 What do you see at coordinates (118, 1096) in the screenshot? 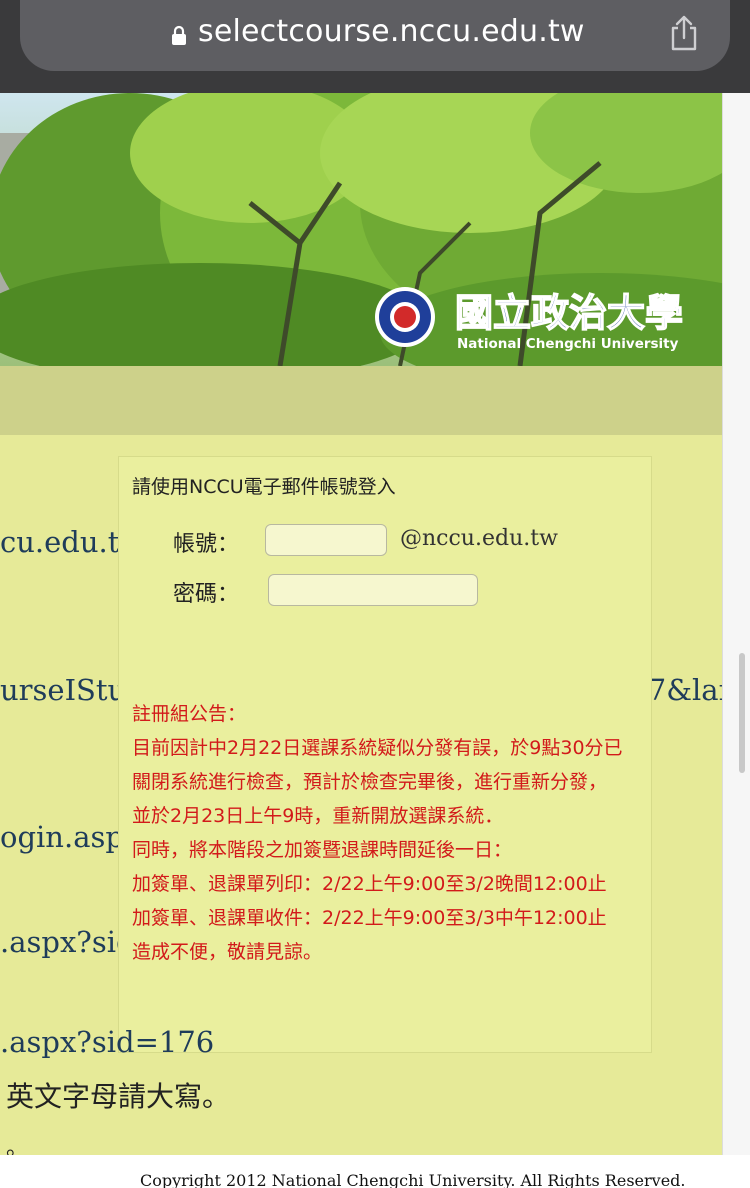
I see `uppercase-note: 英文字母請大寫。` at bounding box center [118, 1096].